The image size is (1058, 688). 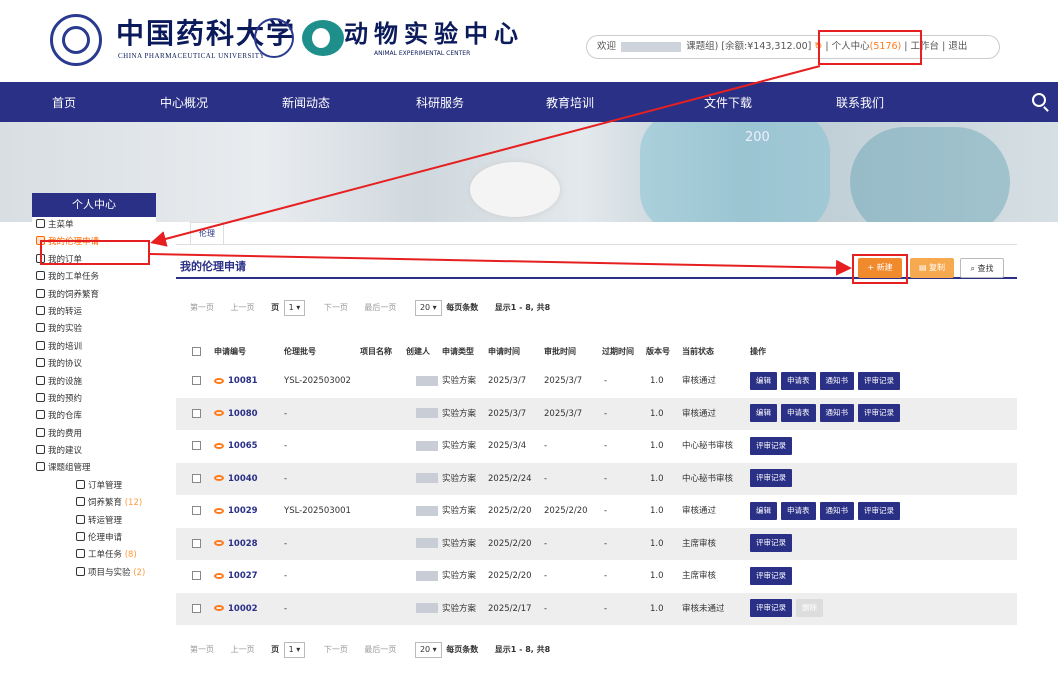 What do you see at coordinates (243, 414) in the screenshot?
I see `application-id-link: 10080` at bounding box center [243, 414].